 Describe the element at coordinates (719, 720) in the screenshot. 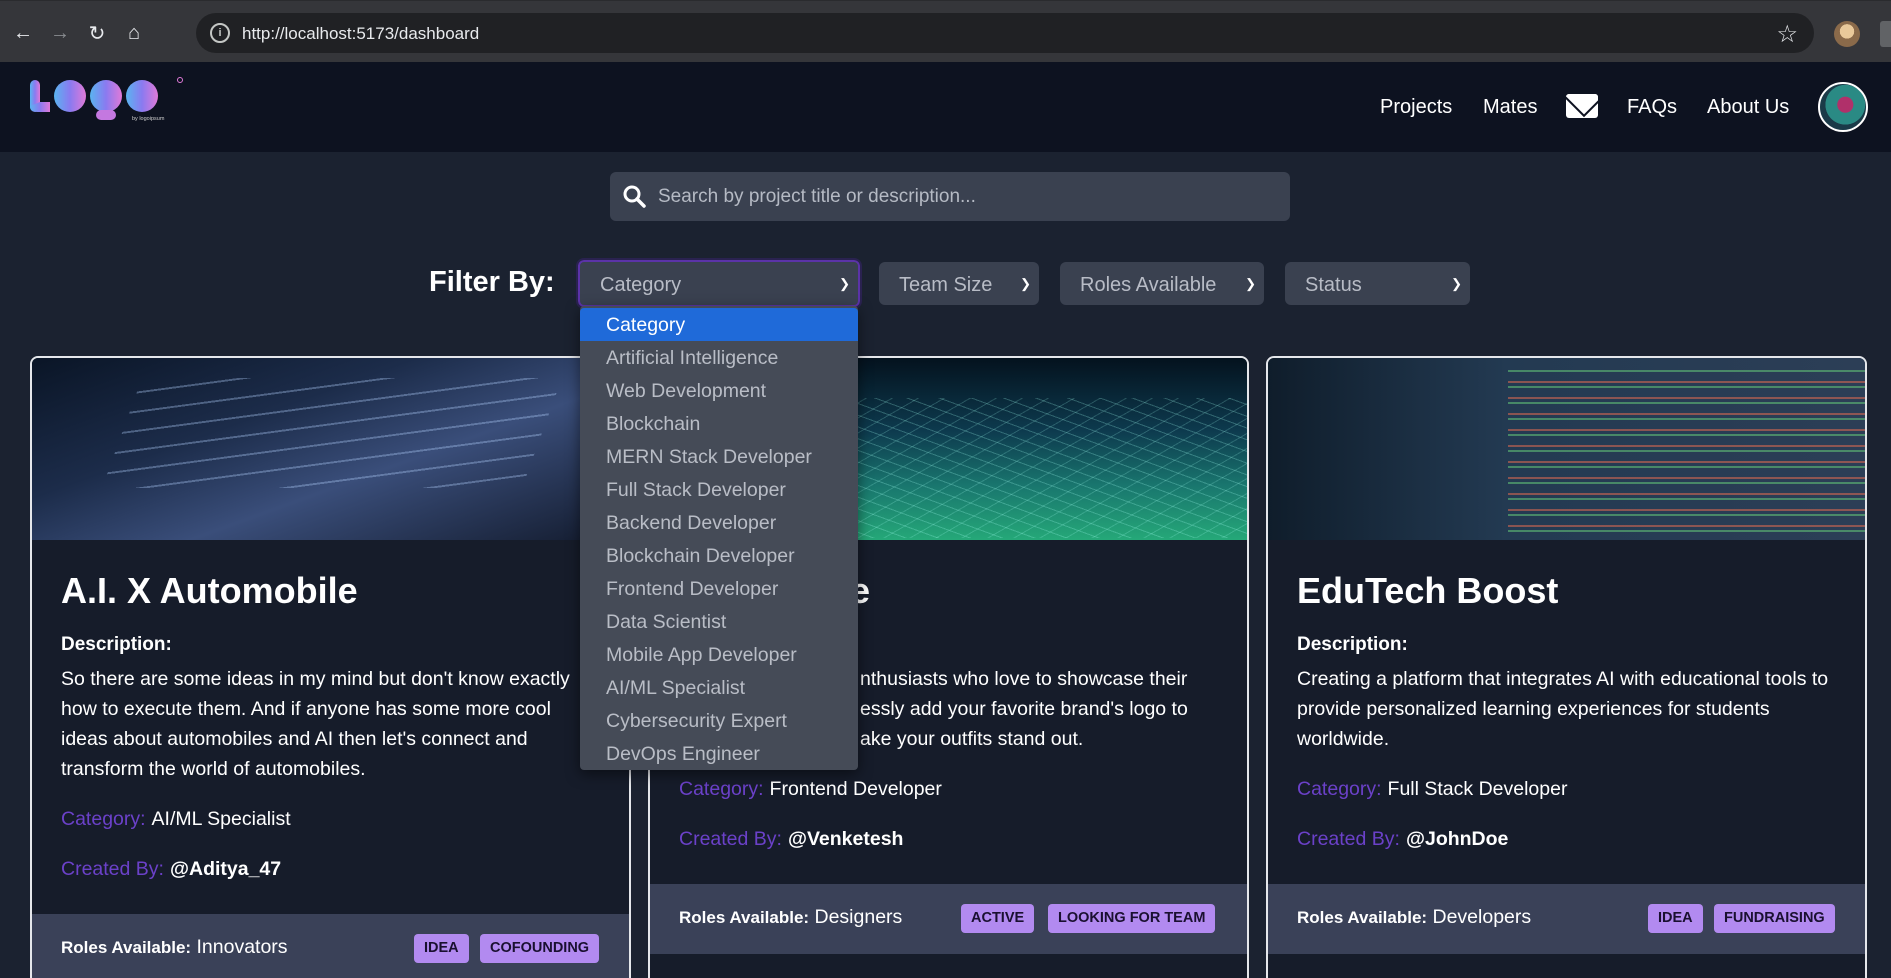

I see `dropdown-option: Cybersecurity Expert` at that location.